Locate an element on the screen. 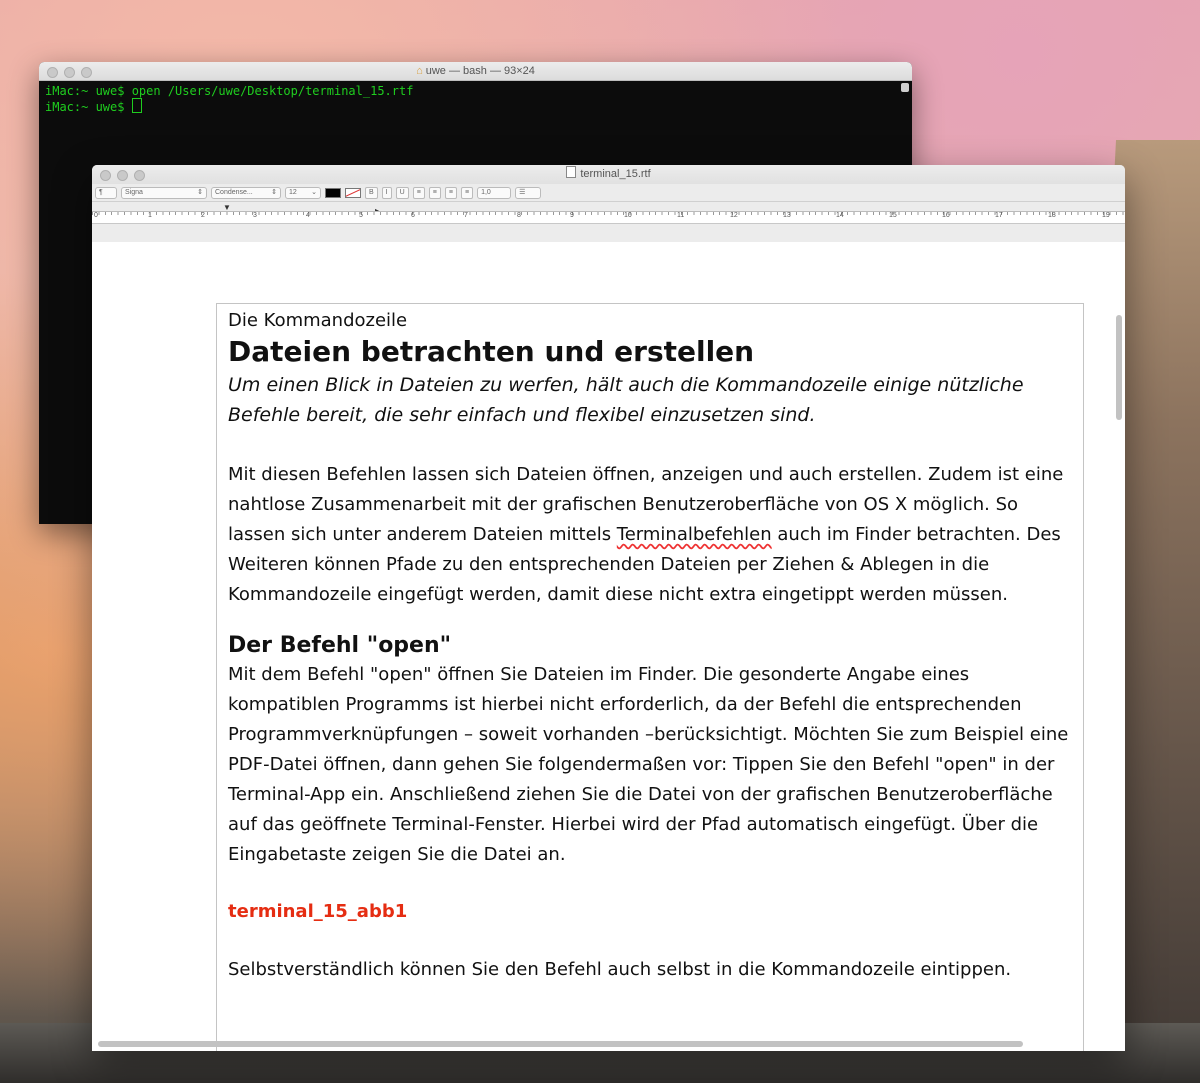  ruler-number: 14 is located at coordinates (840, 215).